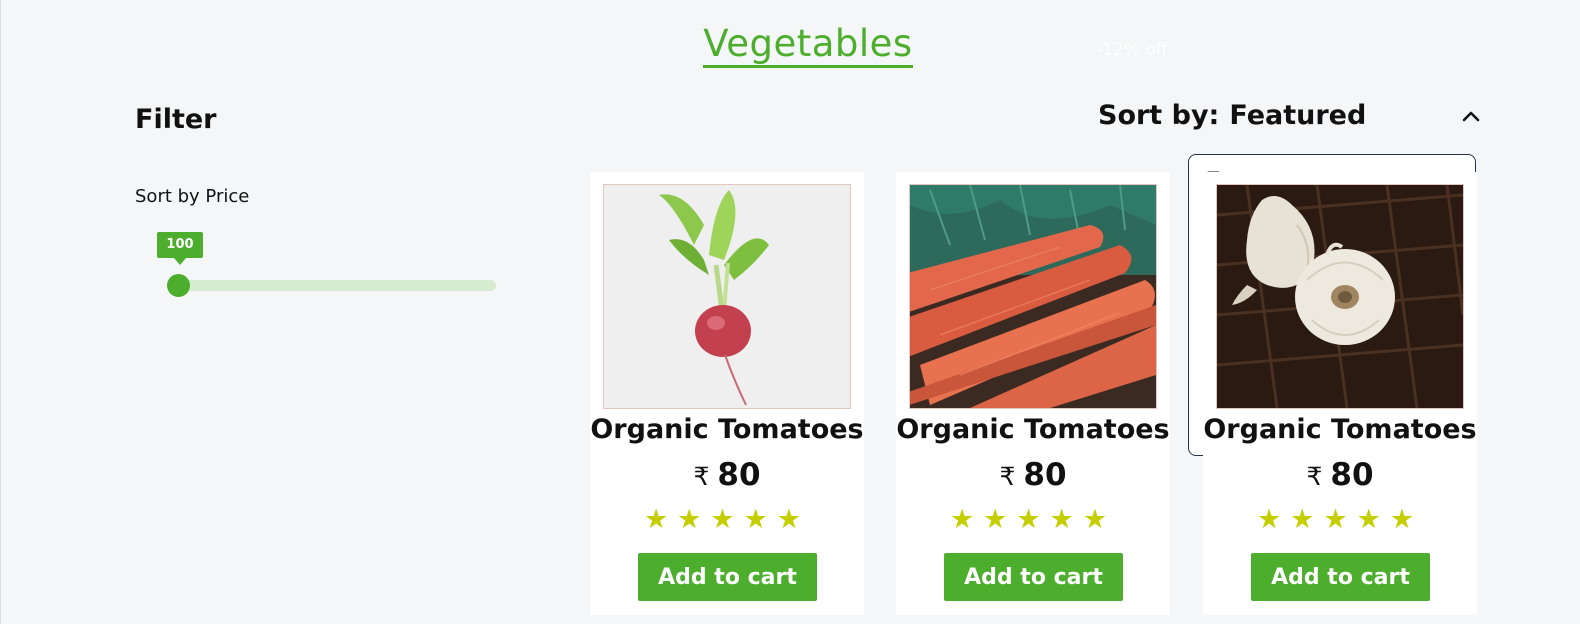 This screenshot has width=1580, height=624. What do you see at coordinates (1033, 296) in the screenshot?
I see `product-image-carrots` at bounding box center [1033, 296].